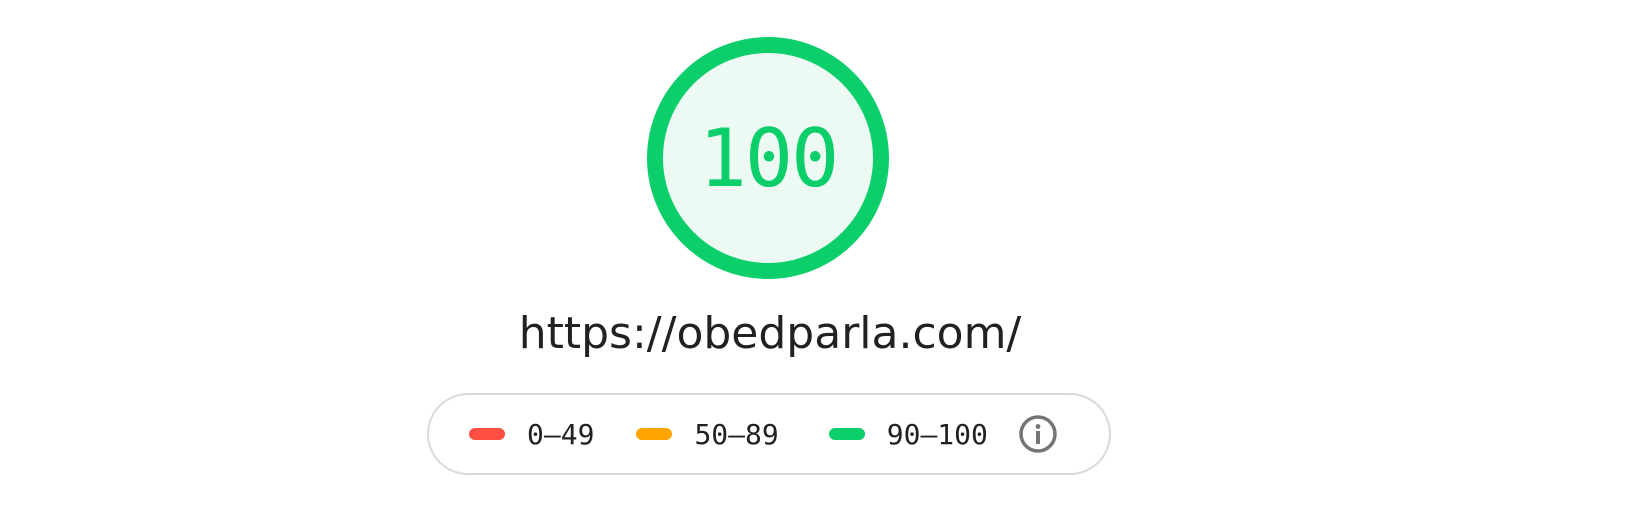 The height and width of the screenshot is (518, 1652). Describe the element at coordinates (1038, 434) in the screenshot. I see `info-icon` at that location.